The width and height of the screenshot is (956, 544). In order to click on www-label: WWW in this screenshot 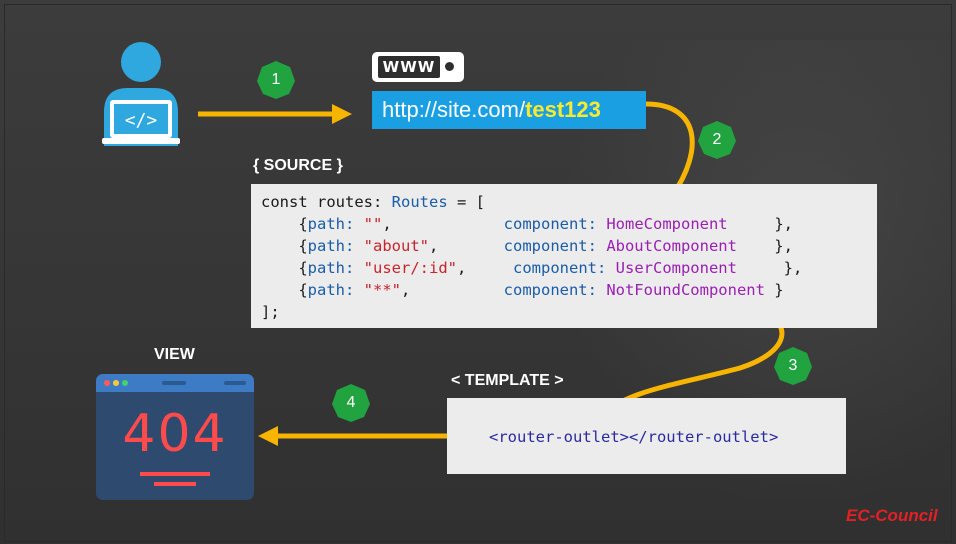, I will do `click(409, 67)`.